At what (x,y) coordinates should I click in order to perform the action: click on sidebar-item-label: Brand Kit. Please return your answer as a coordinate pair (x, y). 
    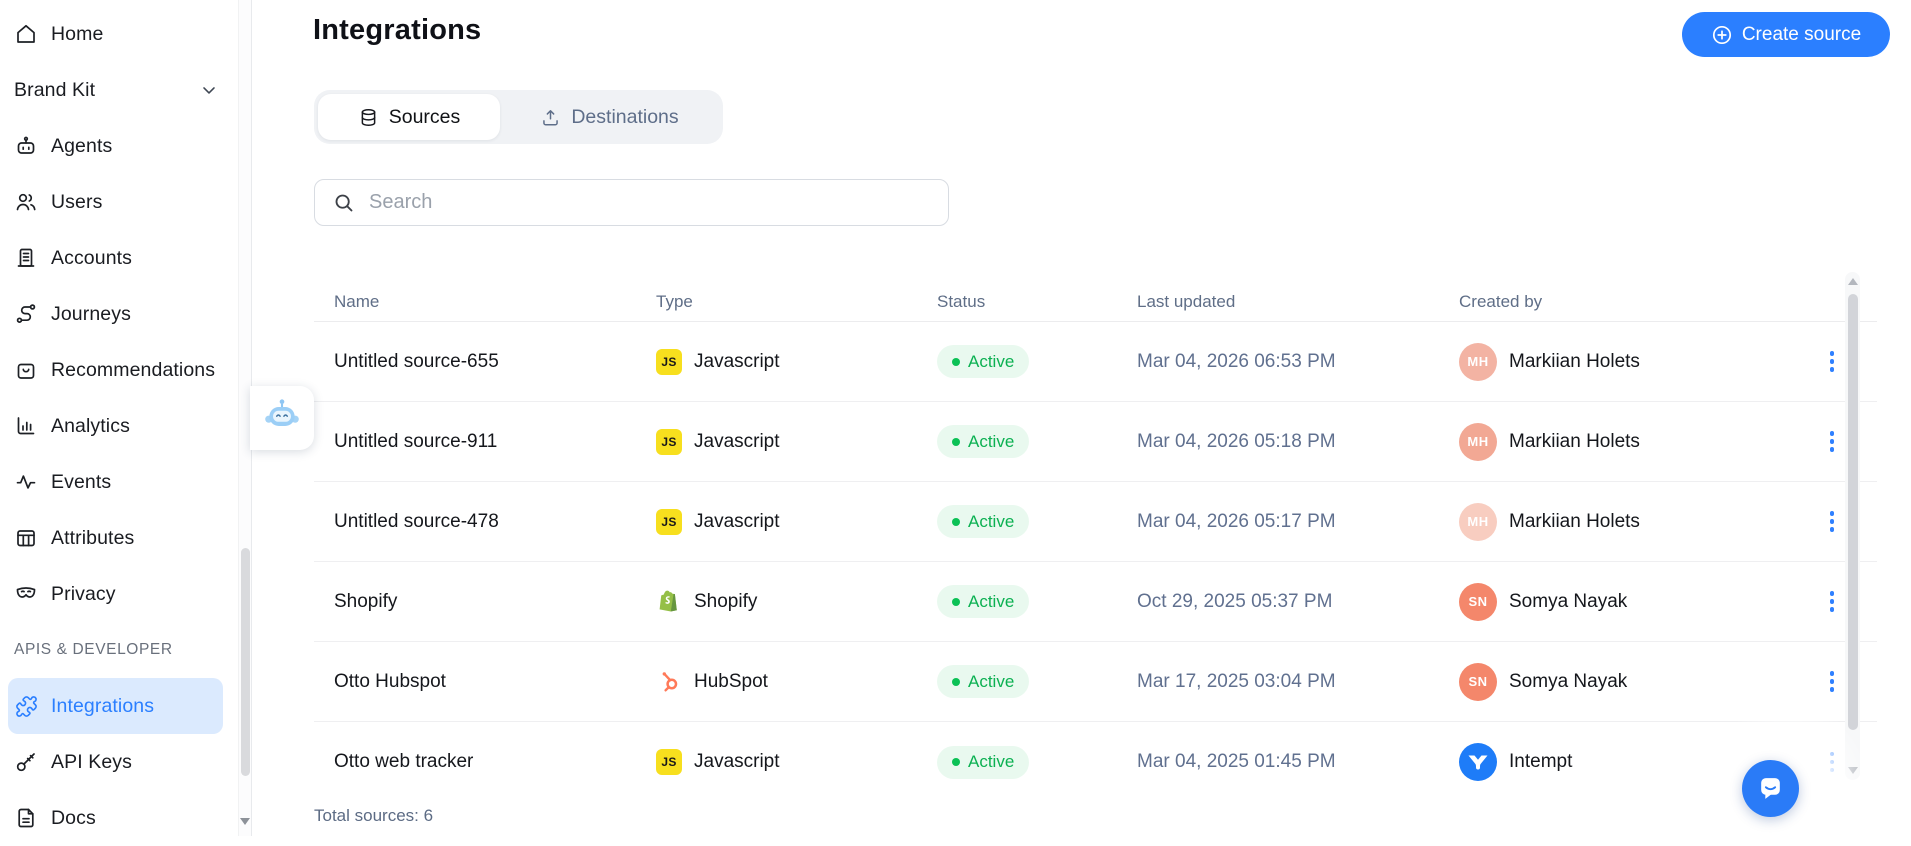
    Looking at the image, I should click on (55, 89).